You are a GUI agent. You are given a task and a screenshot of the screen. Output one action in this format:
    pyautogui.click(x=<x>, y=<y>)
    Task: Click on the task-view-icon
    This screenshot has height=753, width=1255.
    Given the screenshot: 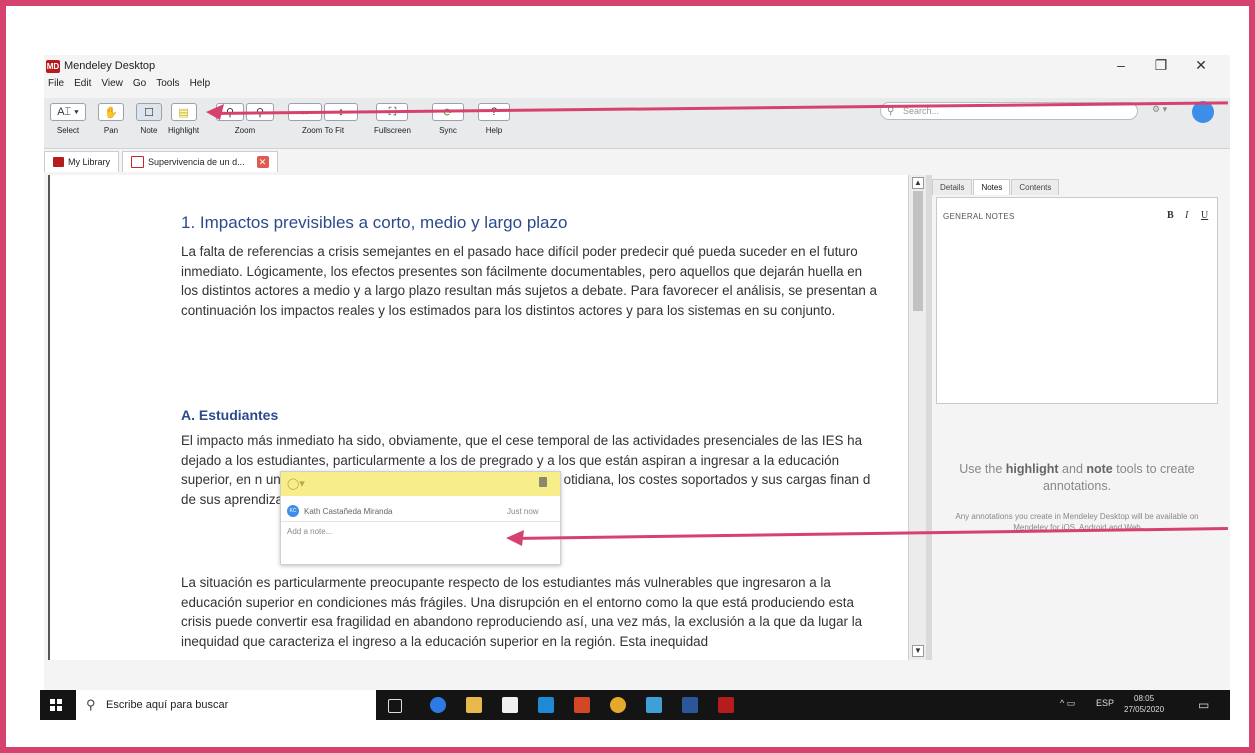 What is the action you would take?
    pyautogui.click(x=395, y=706)
    